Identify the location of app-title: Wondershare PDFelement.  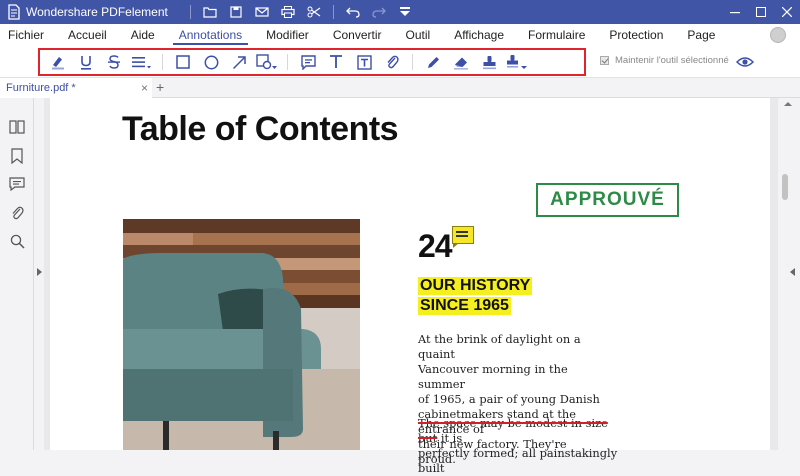
(97, 12).